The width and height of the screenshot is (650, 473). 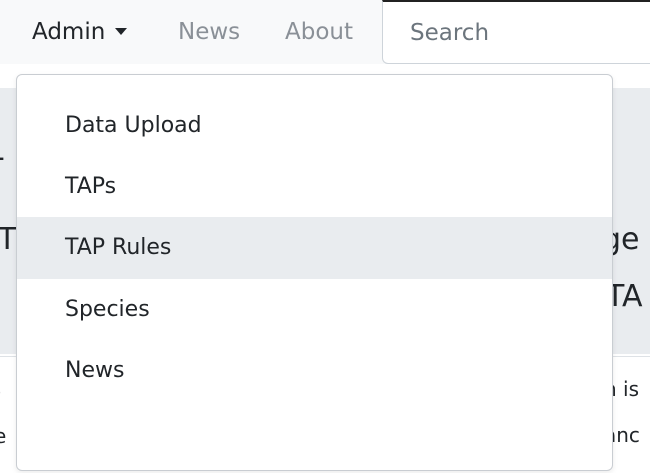 I want to click on search-input, so click(x=516, y=32).